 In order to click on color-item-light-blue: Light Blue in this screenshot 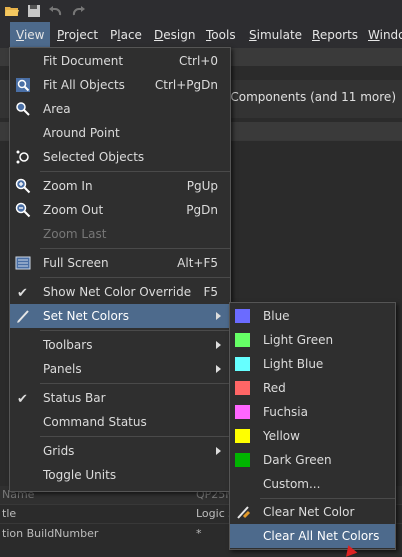, I will do `click(312, 364)`.